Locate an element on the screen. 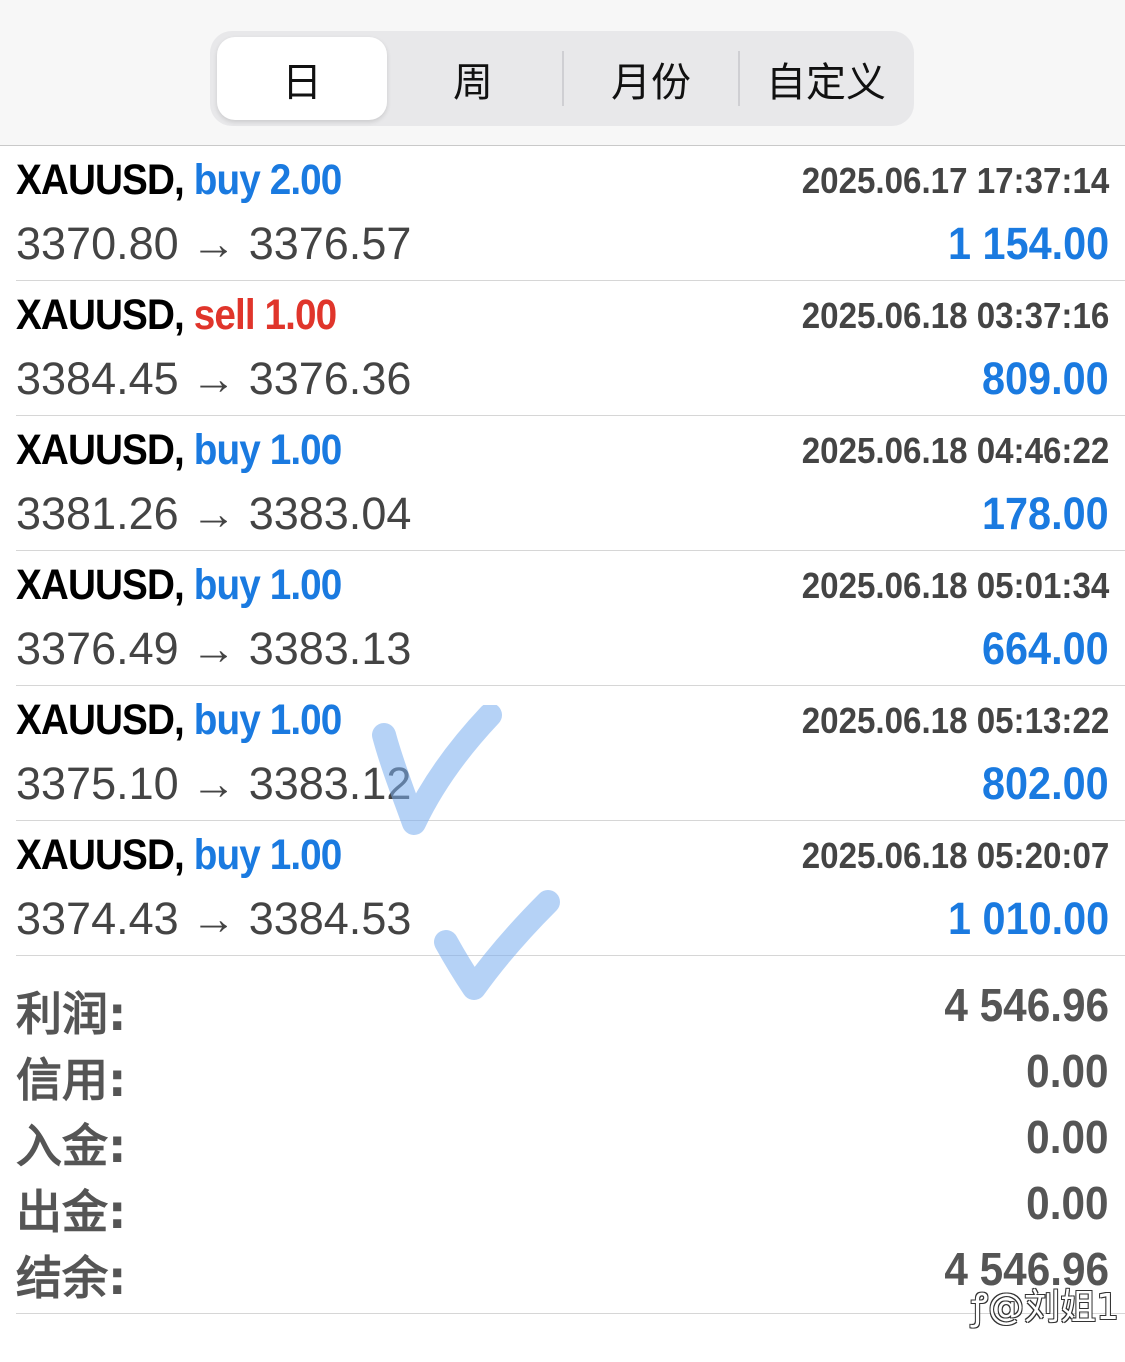 This screenshot has width=1125, height=1362. deal-prices: 3370.80 → 3376.57 is located at coordinates (213, 244).